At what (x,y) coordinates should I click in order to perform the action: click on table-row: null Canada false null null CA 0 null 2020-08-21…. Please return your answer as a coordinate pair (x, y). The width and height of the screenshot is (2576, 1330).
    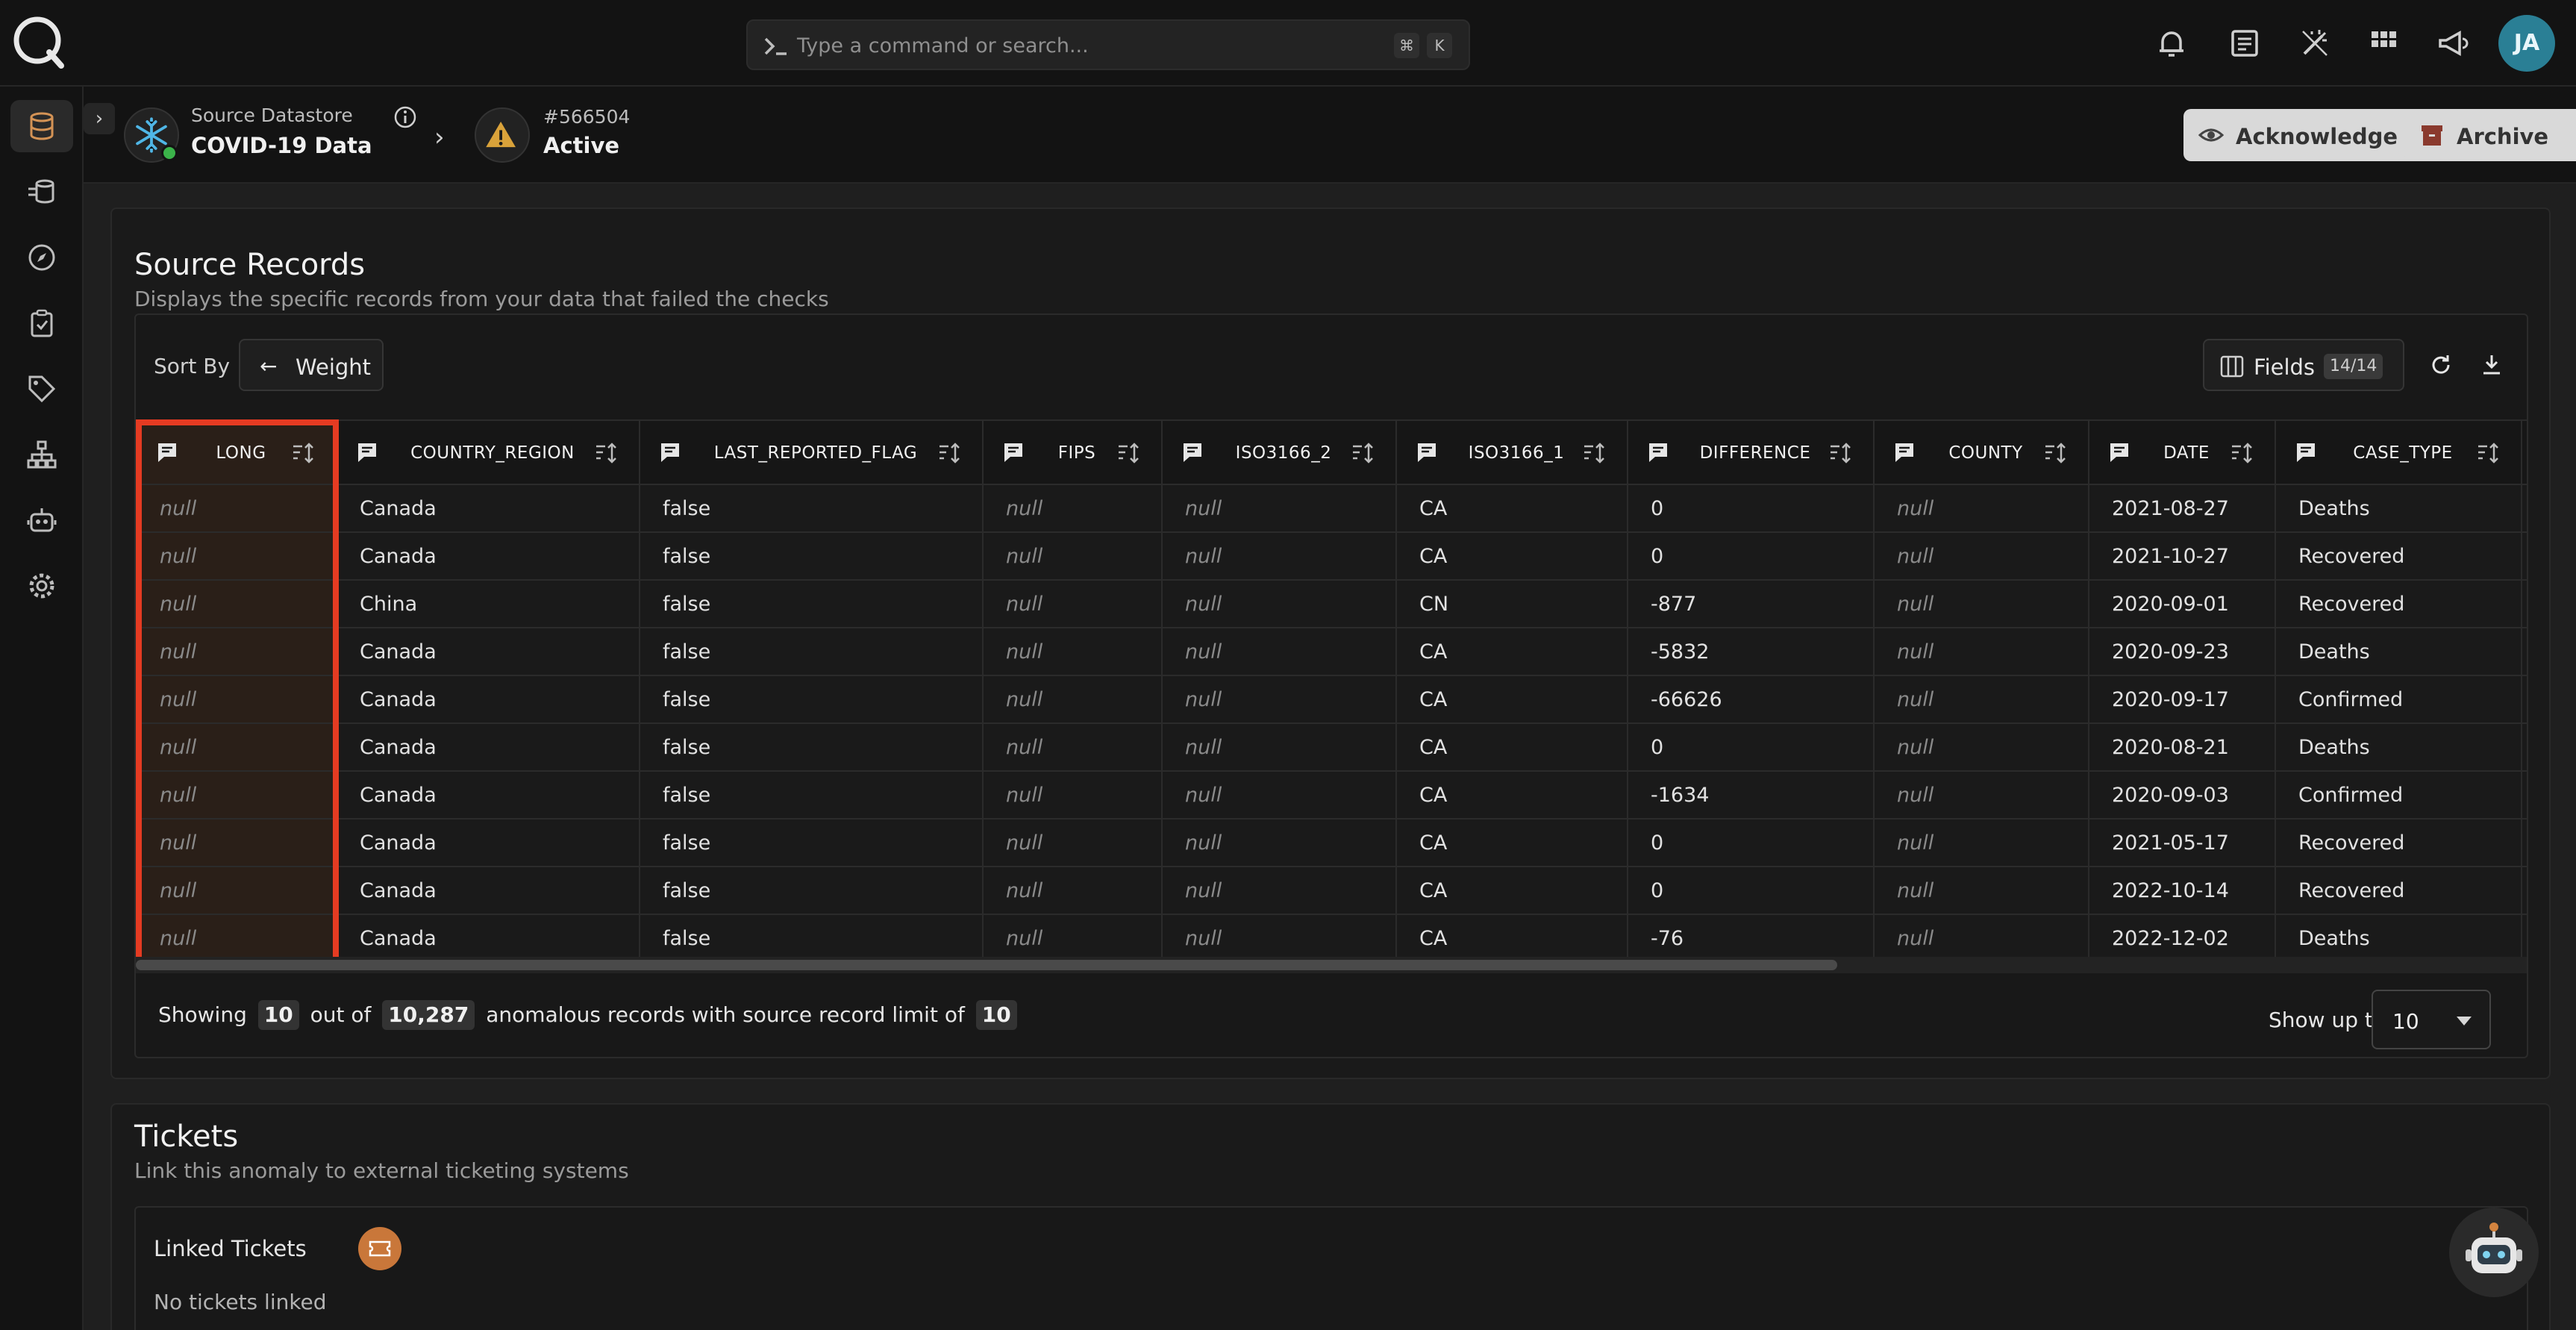
    Looking at the image, I should click on (1331, 747).